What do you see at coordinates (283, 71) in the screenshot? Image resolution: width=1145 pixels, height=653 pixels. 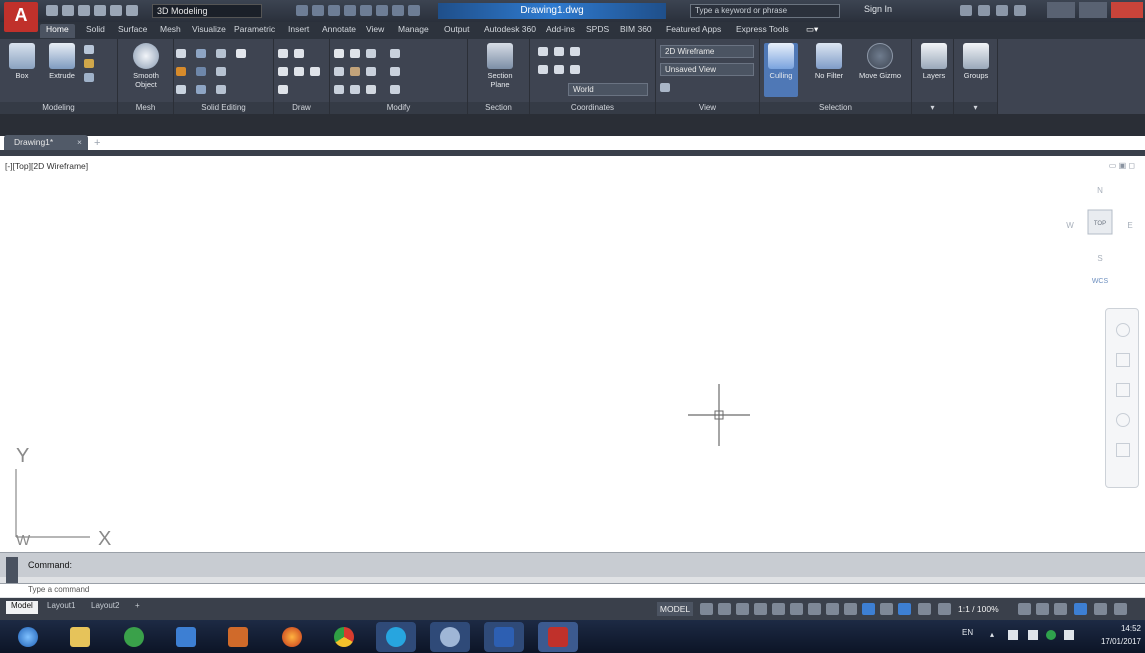 I see `circle-icon` at bounding box center [283, 71].